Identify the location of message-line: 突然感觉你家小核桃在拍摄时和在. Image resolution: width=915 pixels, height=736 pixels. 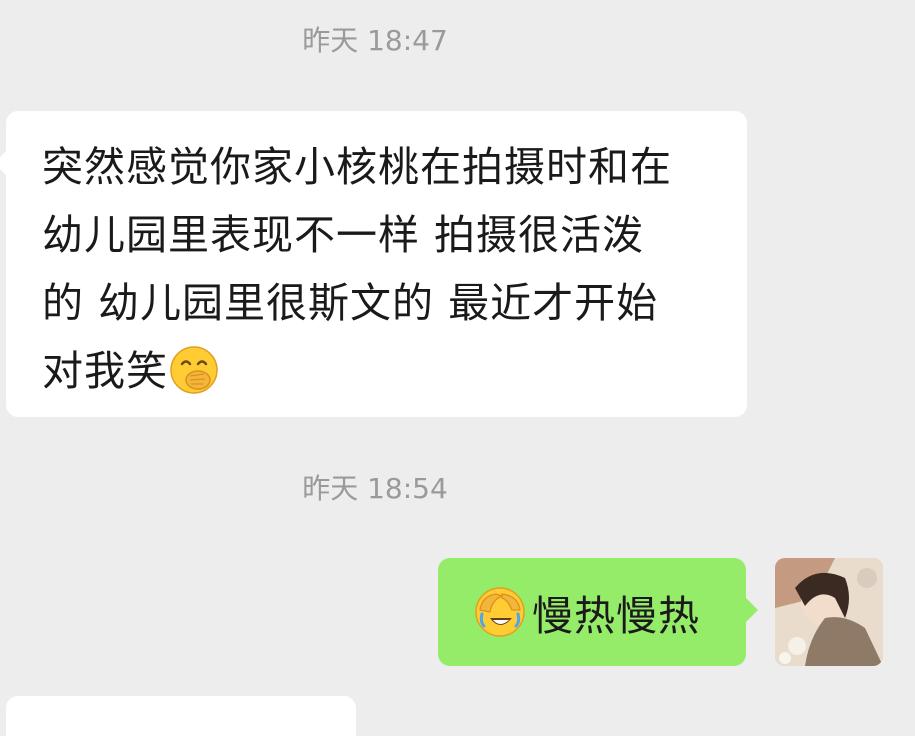
(357, 167).